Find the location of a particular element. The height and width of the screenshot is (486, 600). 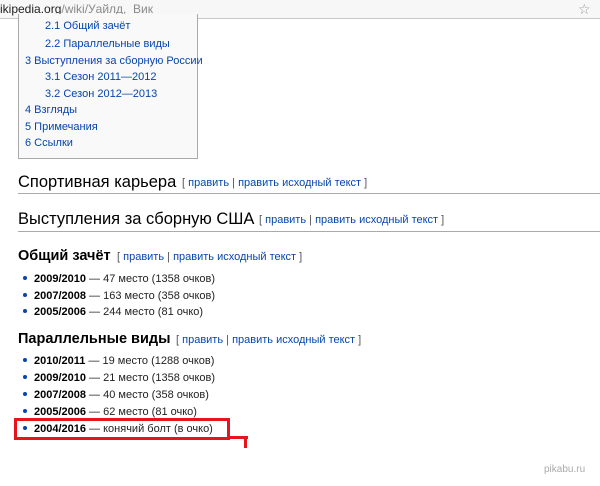

list-item: 2007/2008 — 163 место (358 очков) is located at coordinates (119, 296).